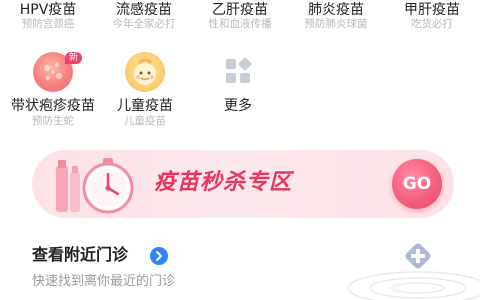 The width and height of the screenshot is (480, 300). What do you see at coordinates (145, 106) in the screenshot?
I see `vaccine-label: 儿童疫苗` at bounding box center [145, 106].